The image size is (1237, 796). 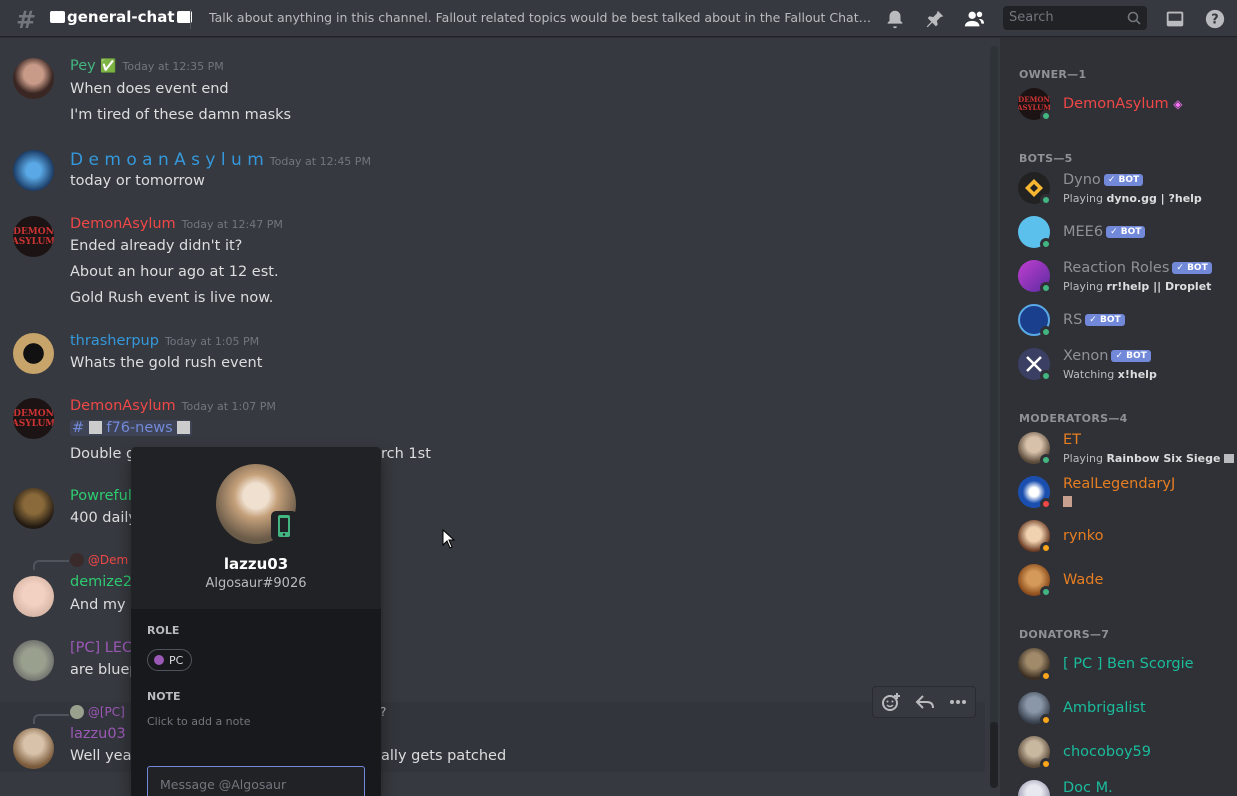 I want to click on member-name-text: MEE6, so click(x=1083, y=232).